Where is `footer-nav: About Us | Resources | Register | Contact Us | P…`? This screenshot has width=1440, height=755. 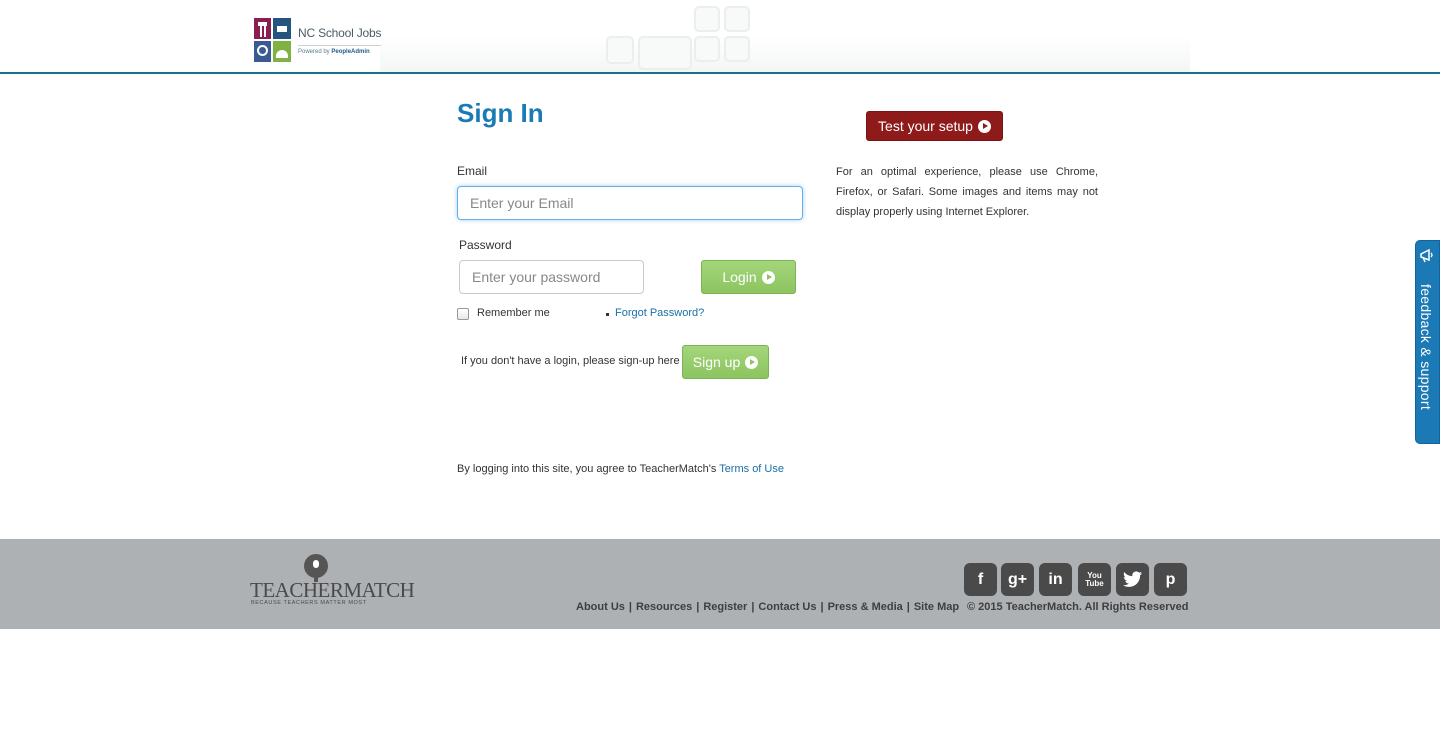 footer-nav: About Us | Resources | Register | Contact Us | P… is located at coordinates (768, 607).